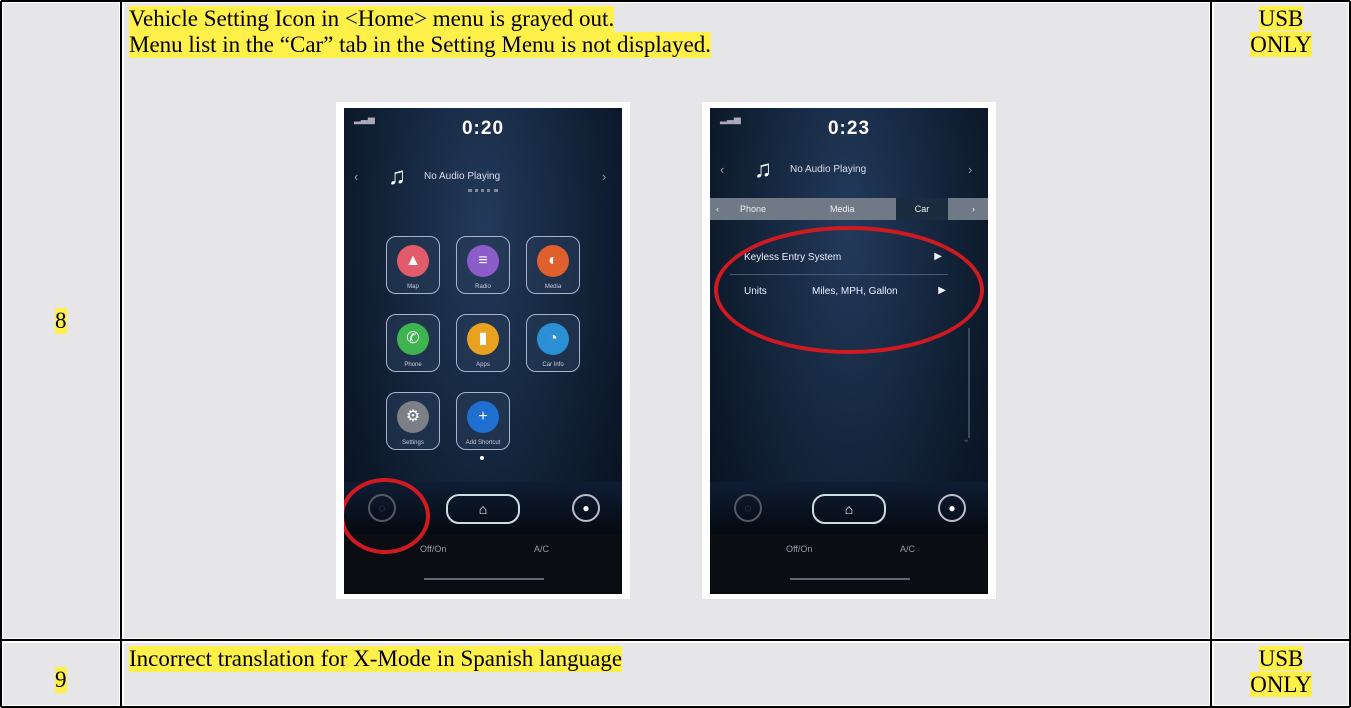 The height and width of the screenshot is (708, 1351). What do you see at coordinates (604, 176) in the screenshot?
I see `audio-next-icon: ›` at bounding box center [604, 176].